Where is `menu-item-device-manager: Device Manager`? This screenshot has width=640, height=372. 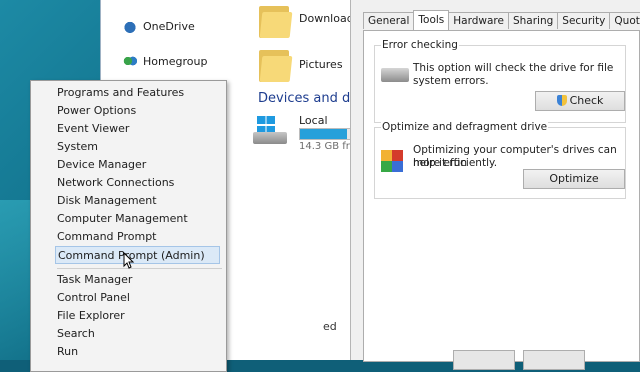
menu-item-device-manager: Device Manager is located at coordinates (139, 165).